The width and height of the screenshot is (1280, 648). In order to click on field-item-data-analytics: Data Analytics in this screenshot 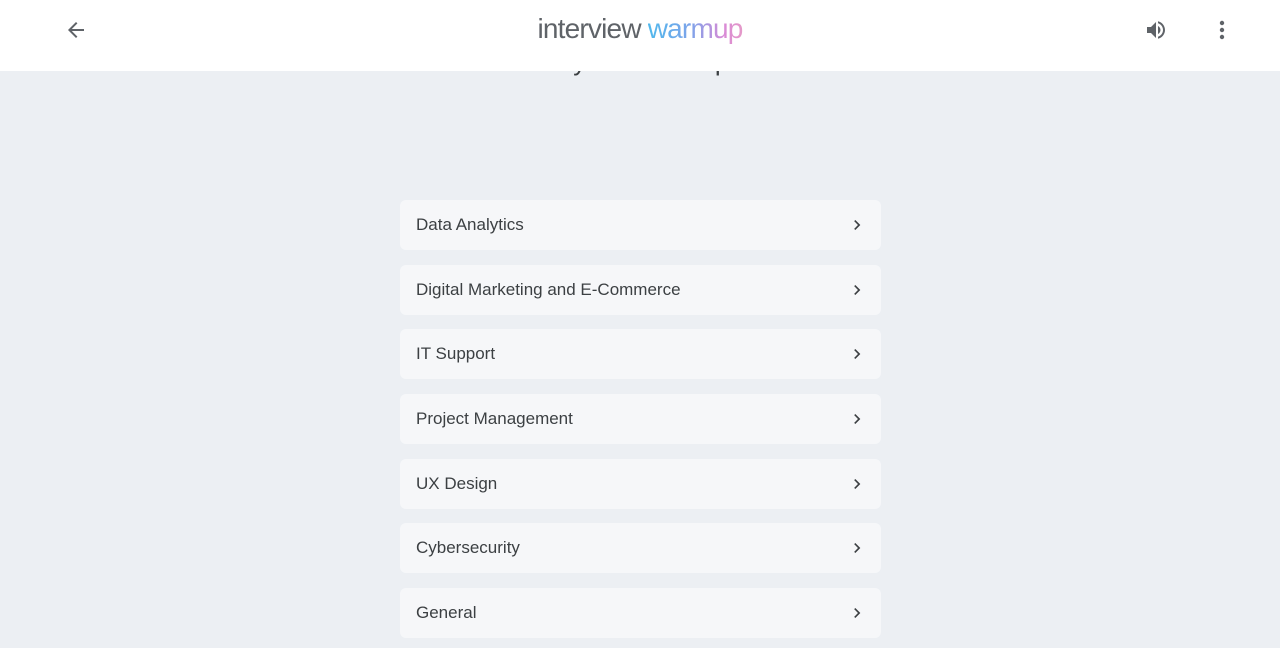, I will do `click(640, 225)`.